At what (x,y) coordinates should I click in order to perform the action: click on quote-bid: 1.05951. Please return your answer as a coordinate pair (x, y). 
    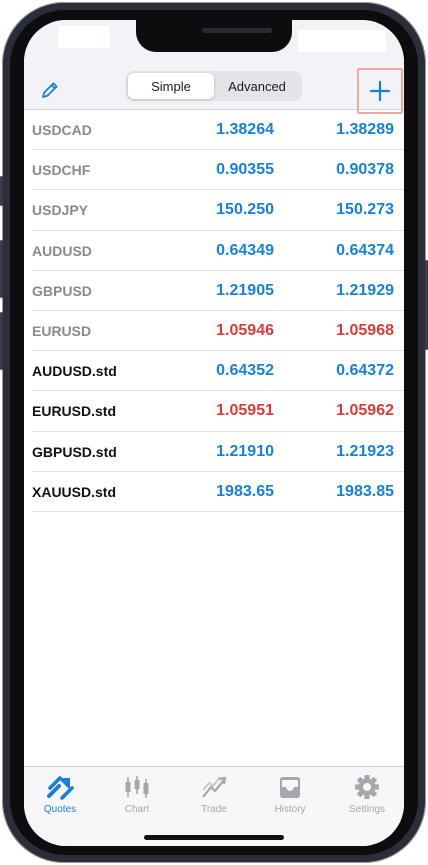
    Looking at the image, I should click on (245, 411).